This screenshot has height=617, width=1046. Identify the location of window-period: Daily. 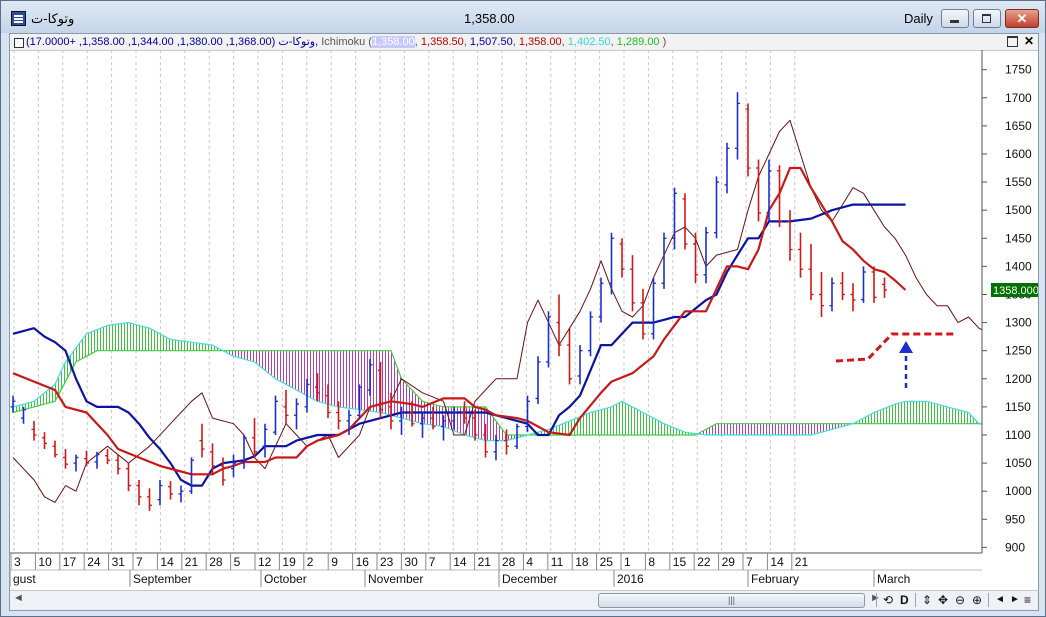
(918, 18).